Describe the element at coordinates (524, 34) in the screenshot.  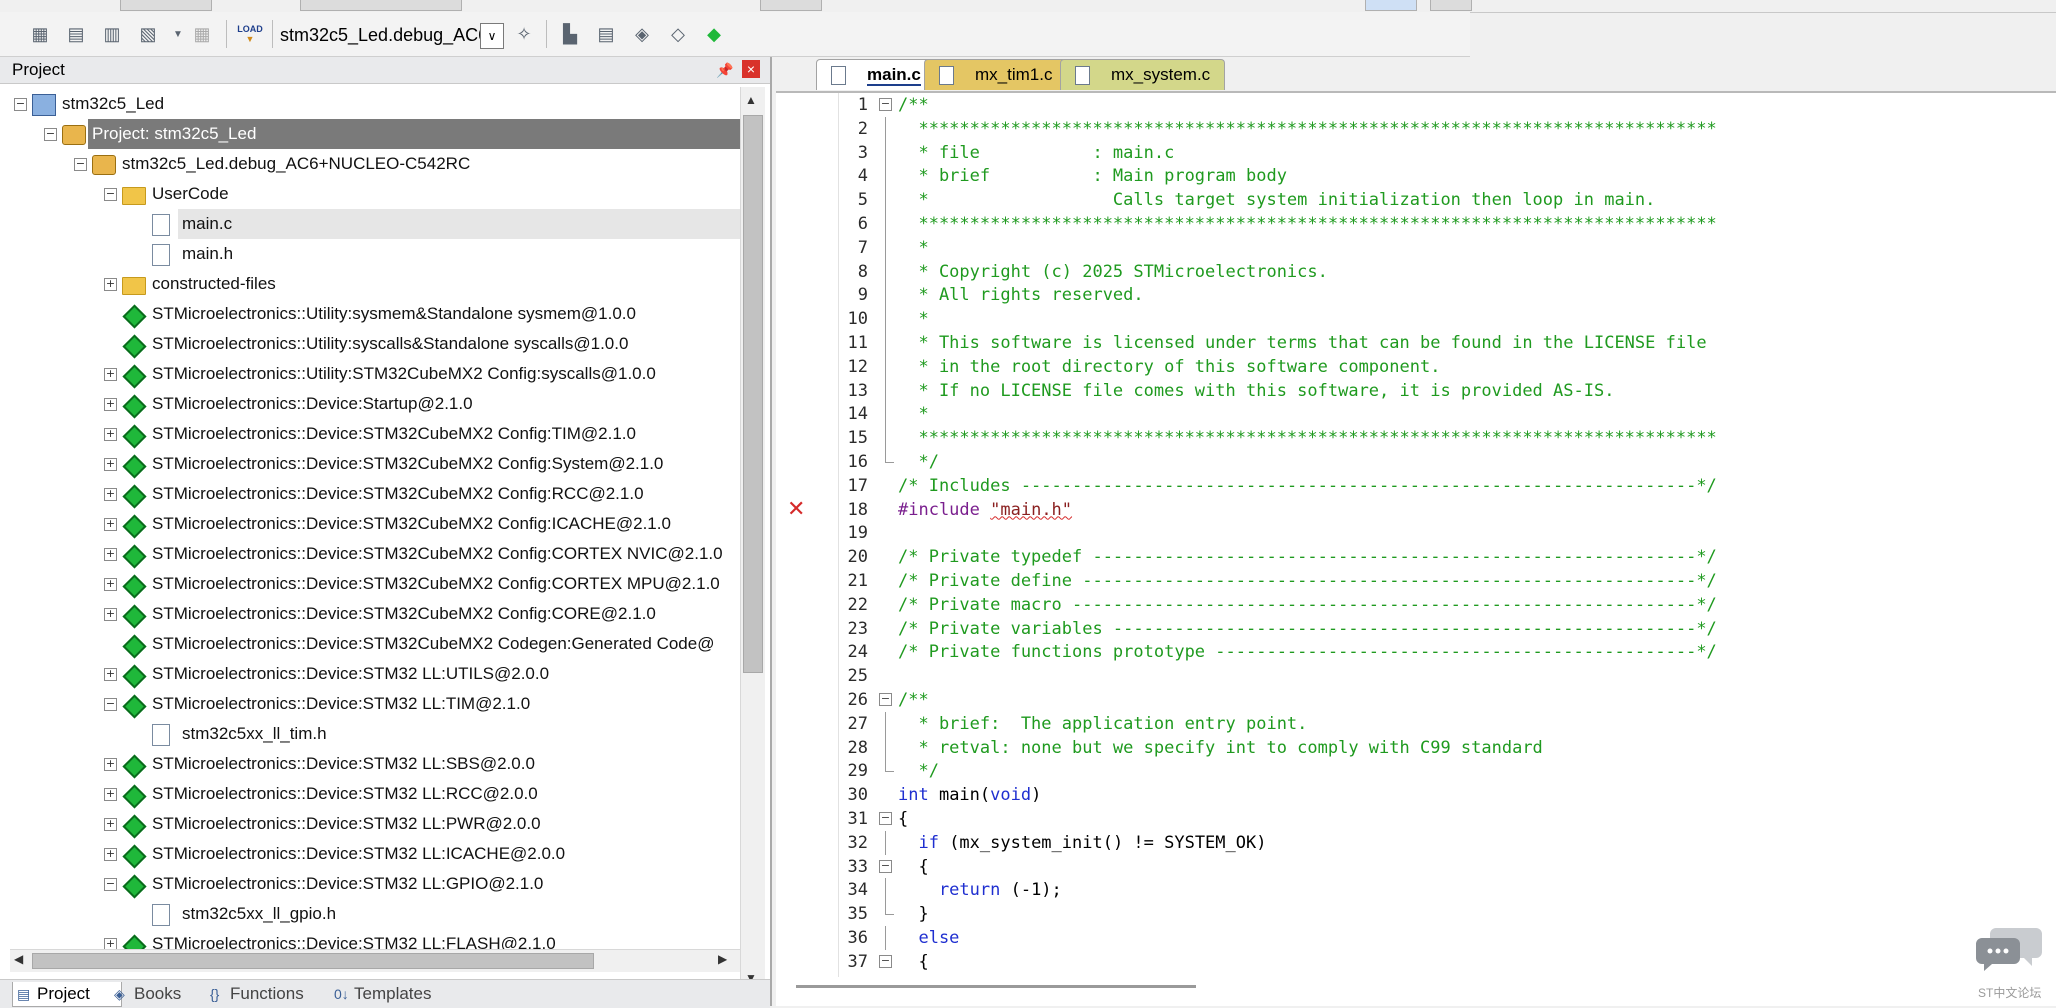
I see `target-options-icon: ✧` at that location.